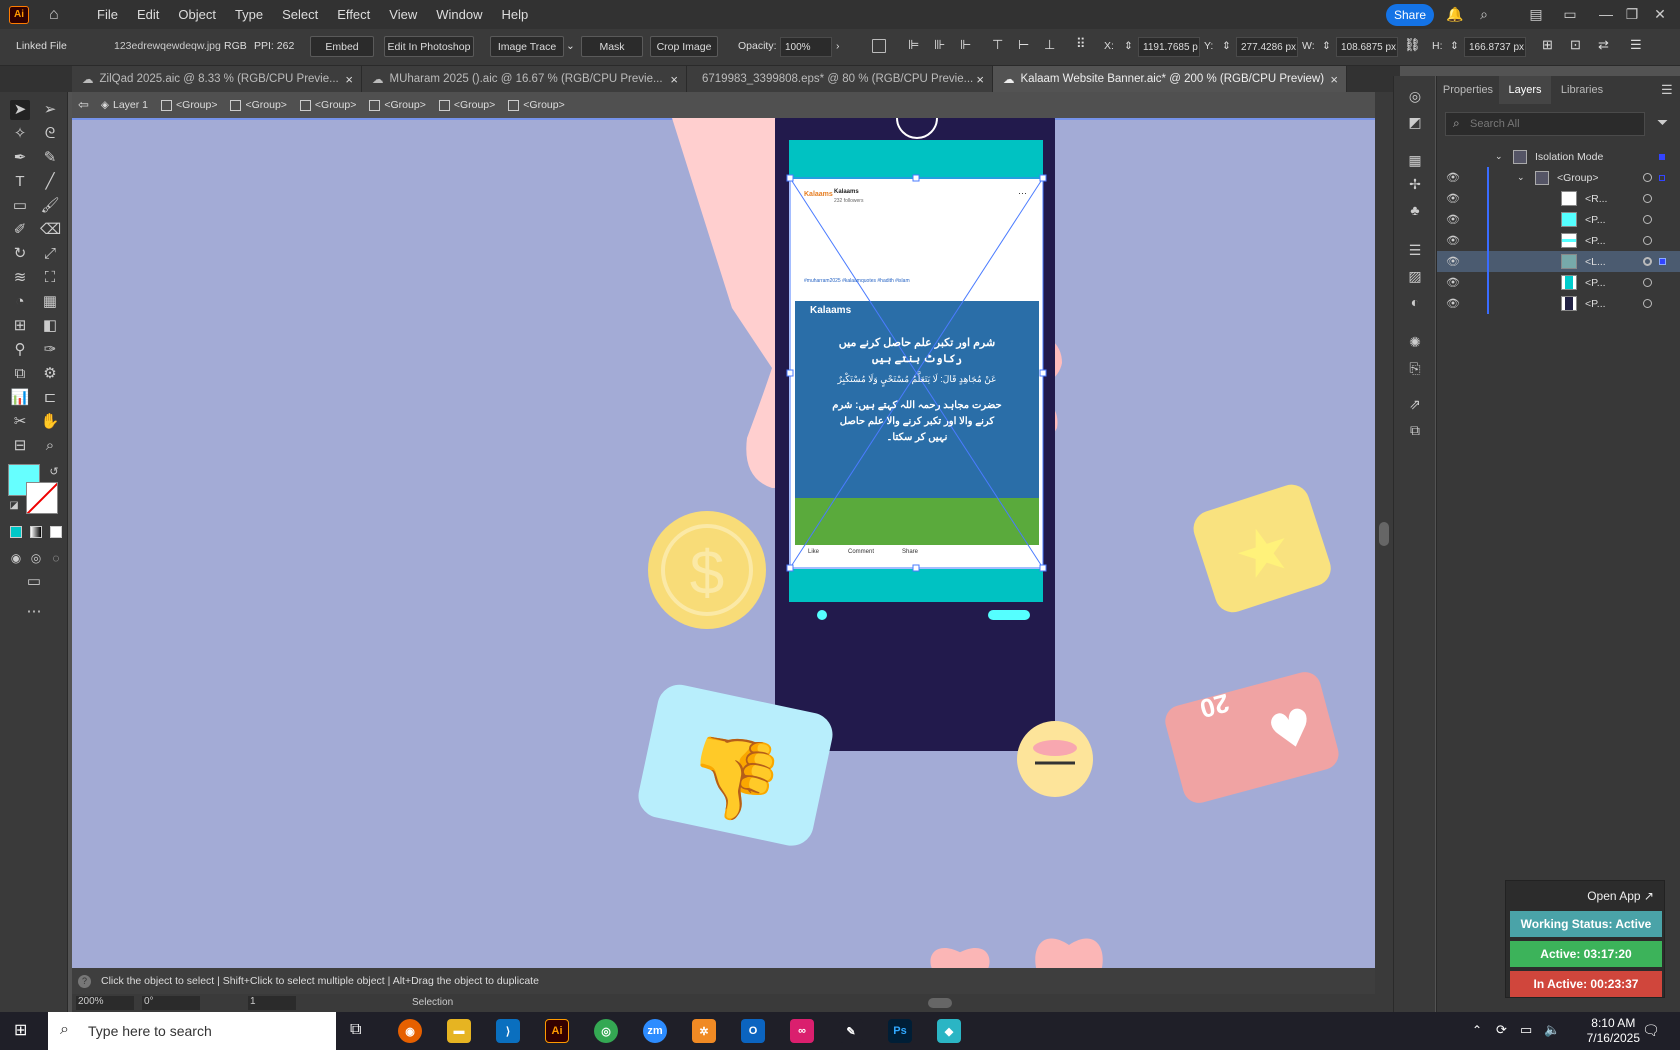 The width and height of the screenshot is (1680, 1050). What do you see at coordinates (1023, 45) in the screenshot?
I see `align-middle-icon: ⊢` at bounding box center [1023, 45].